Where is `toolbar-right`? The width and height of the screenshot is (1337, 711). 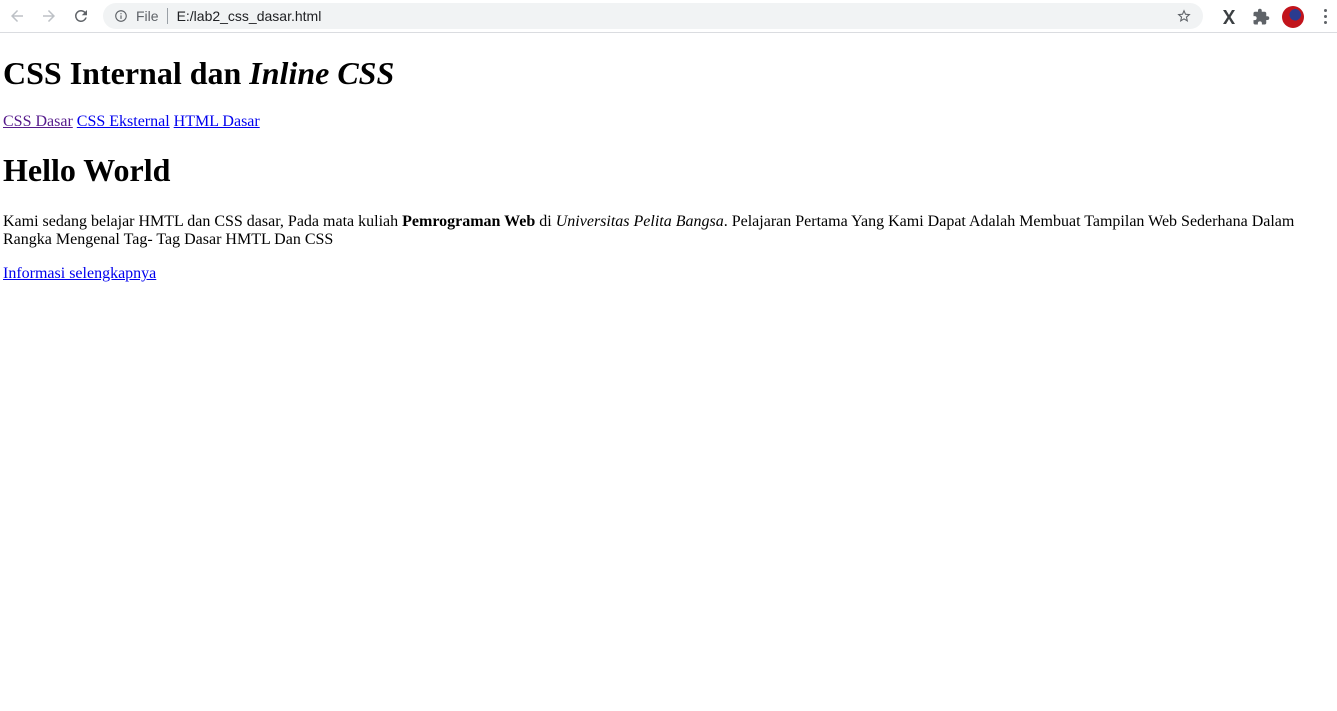
toolbar-right is located at coordinates (1275, 16).